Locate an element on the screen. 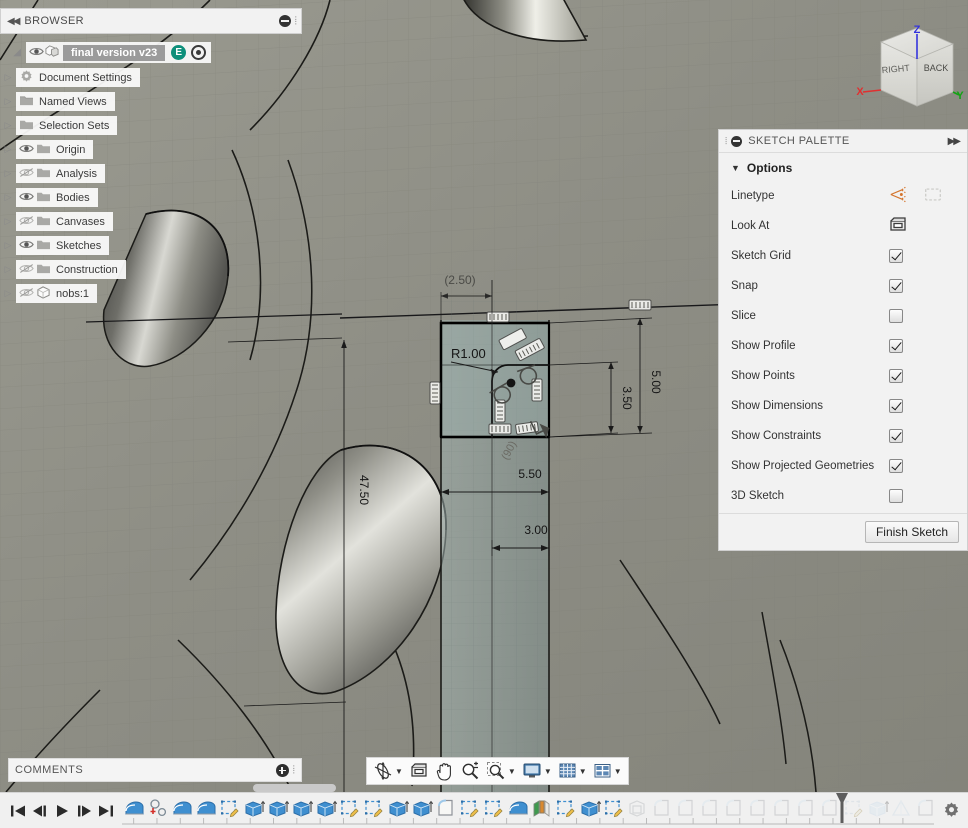 The image size is (968, 828). sidebar-item-analysis: ▷ Analysis is located at coordinates (151, 173).